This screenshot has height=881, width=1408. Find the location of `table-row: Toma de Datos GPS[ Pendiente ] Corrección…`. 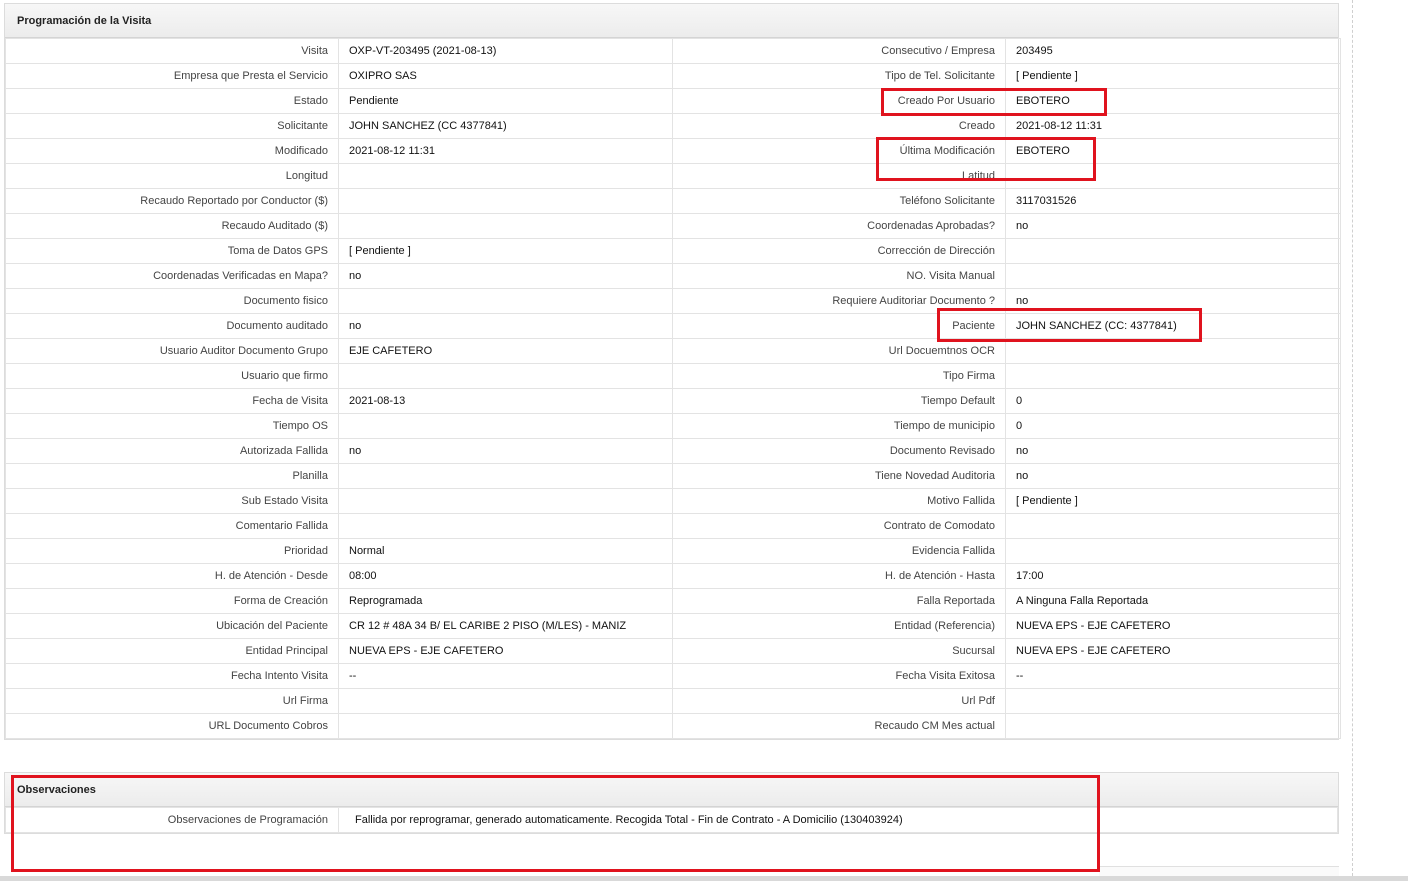

table-row: Toma de Datos GPS[ Pendiente ] Corrección… is located at coordinates (673, 251).